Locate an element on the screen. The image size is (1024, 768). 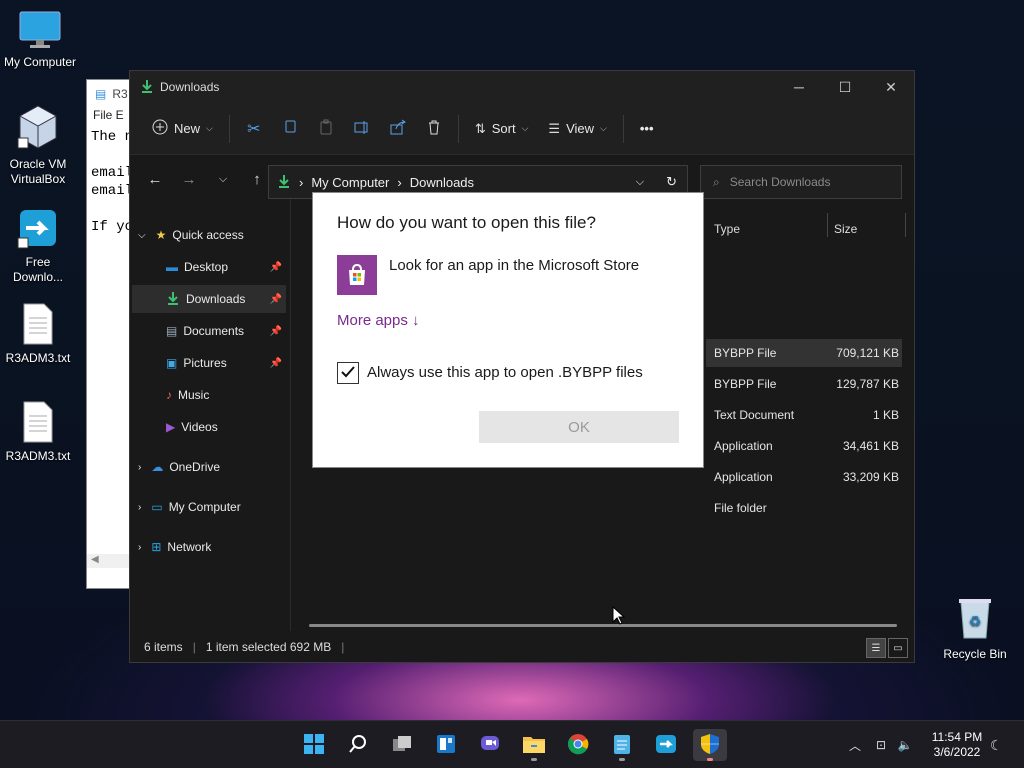
desktop-icon-readme-1: R3ADM3.txt is located at coordinates (39, 334).